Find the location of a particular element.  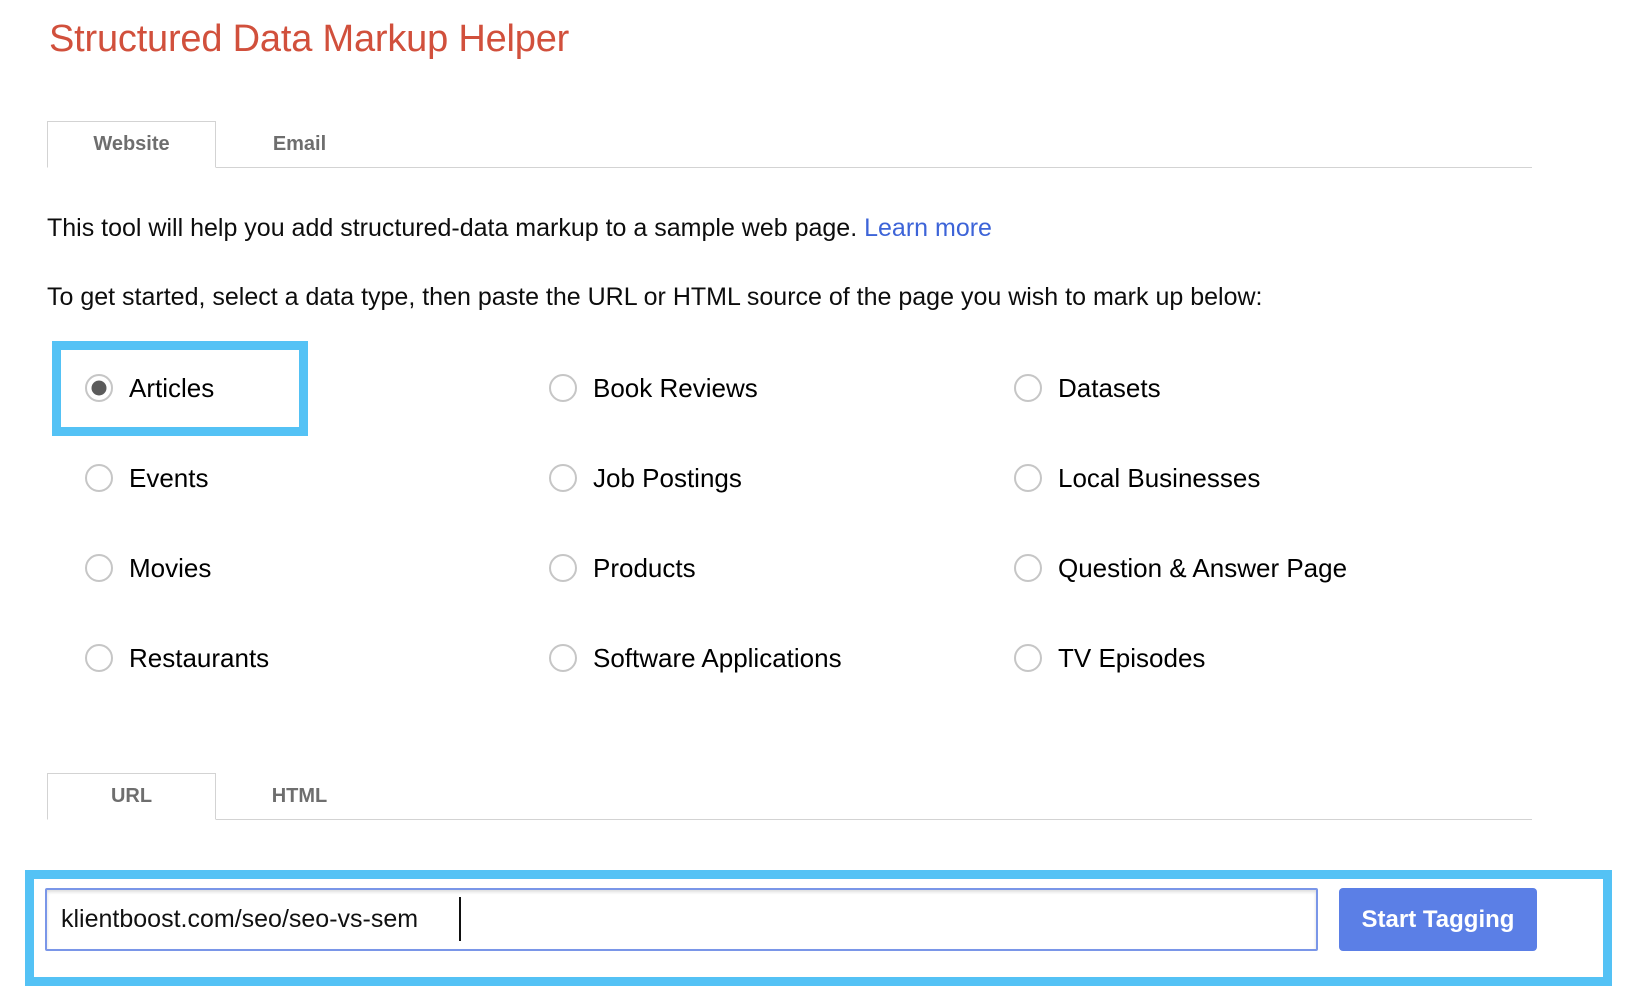

radio-icon-job-postings is located at coordinates (563, 478).